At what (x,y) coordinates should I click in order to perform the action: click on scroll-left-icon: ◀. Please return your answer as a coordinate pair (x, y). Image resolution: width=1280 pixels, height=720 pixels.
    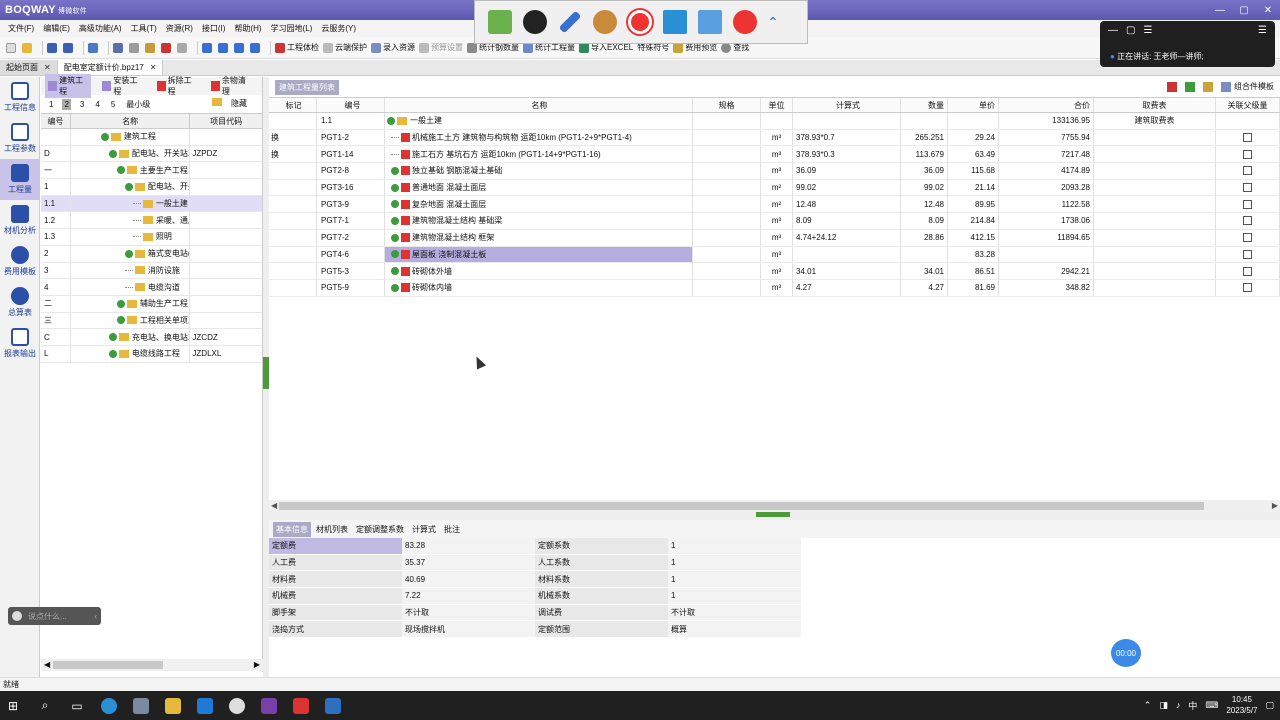
    Looking at the image, I should click on (47, 664).